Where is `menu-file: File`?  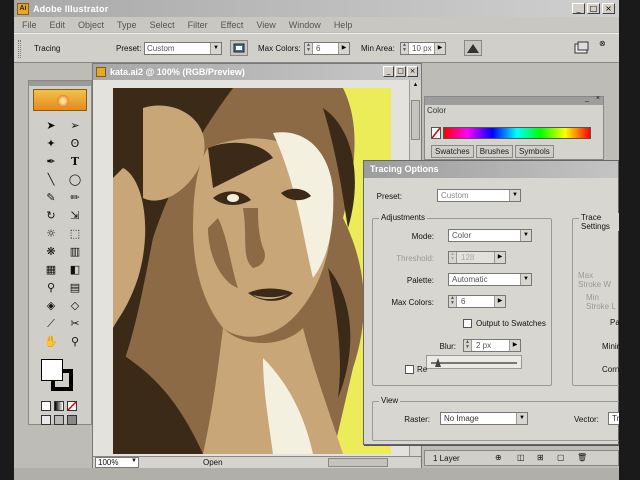 menu-file: File is located at coordinates (29, 25).